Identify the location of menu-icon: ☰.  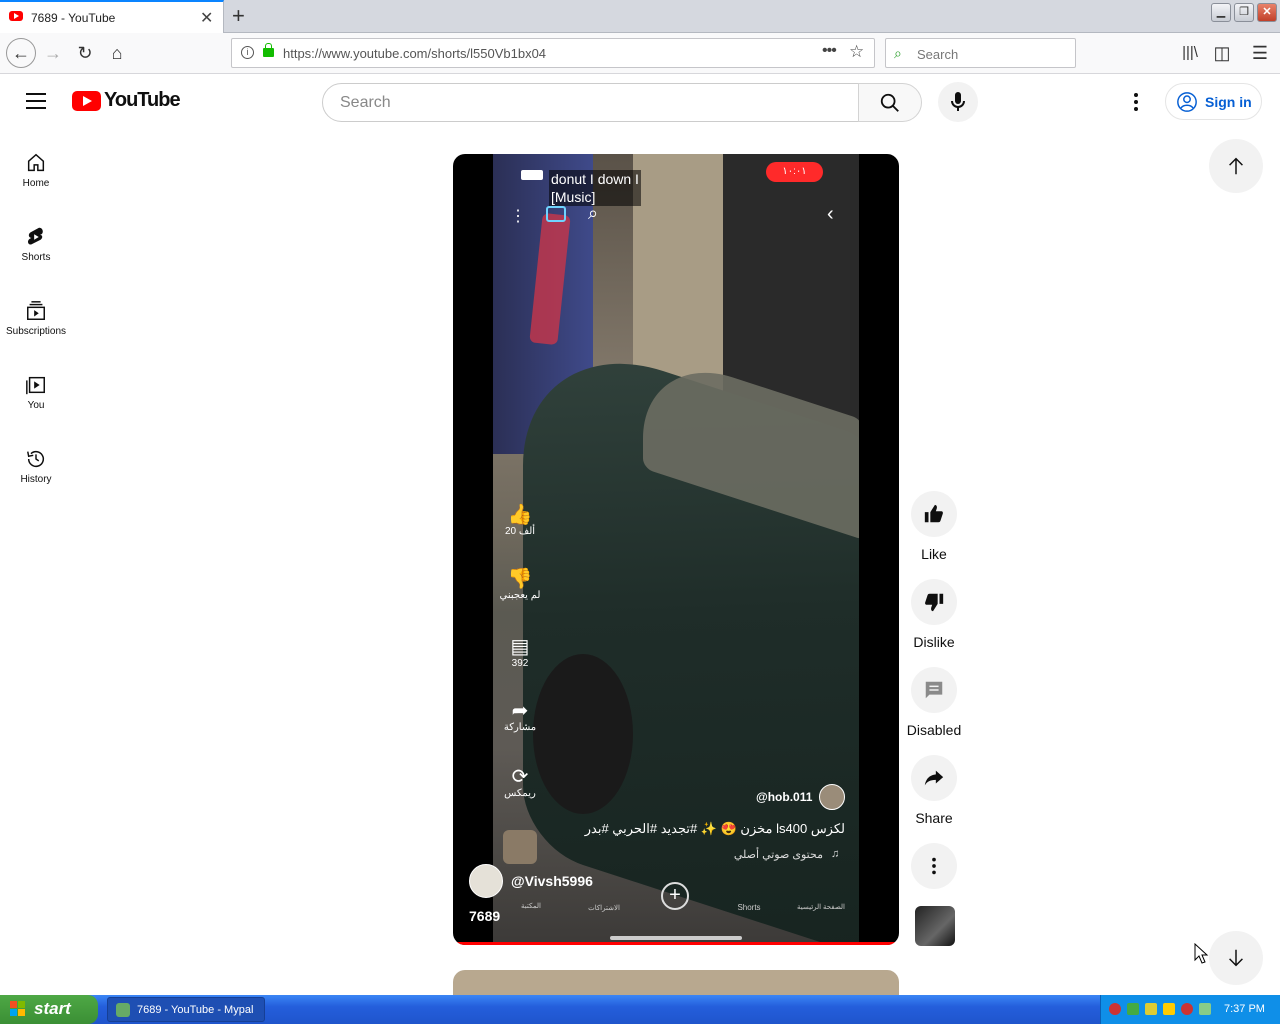
(1260, 54).